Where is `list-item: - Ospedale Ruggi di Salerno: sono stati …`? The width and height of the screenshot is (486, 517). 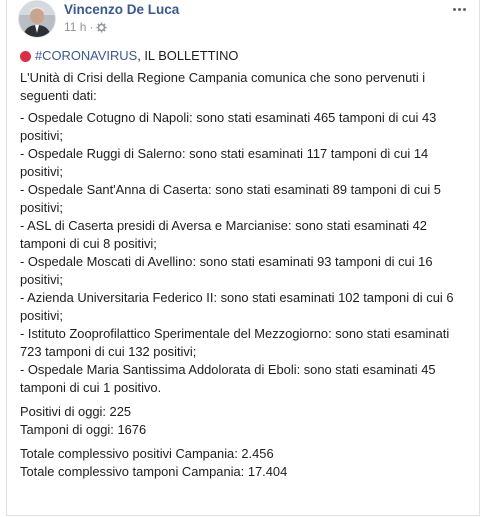 list-item: - Ospedale Ruggi di Salerno: sono stati … is located at coordinates (224, 162).